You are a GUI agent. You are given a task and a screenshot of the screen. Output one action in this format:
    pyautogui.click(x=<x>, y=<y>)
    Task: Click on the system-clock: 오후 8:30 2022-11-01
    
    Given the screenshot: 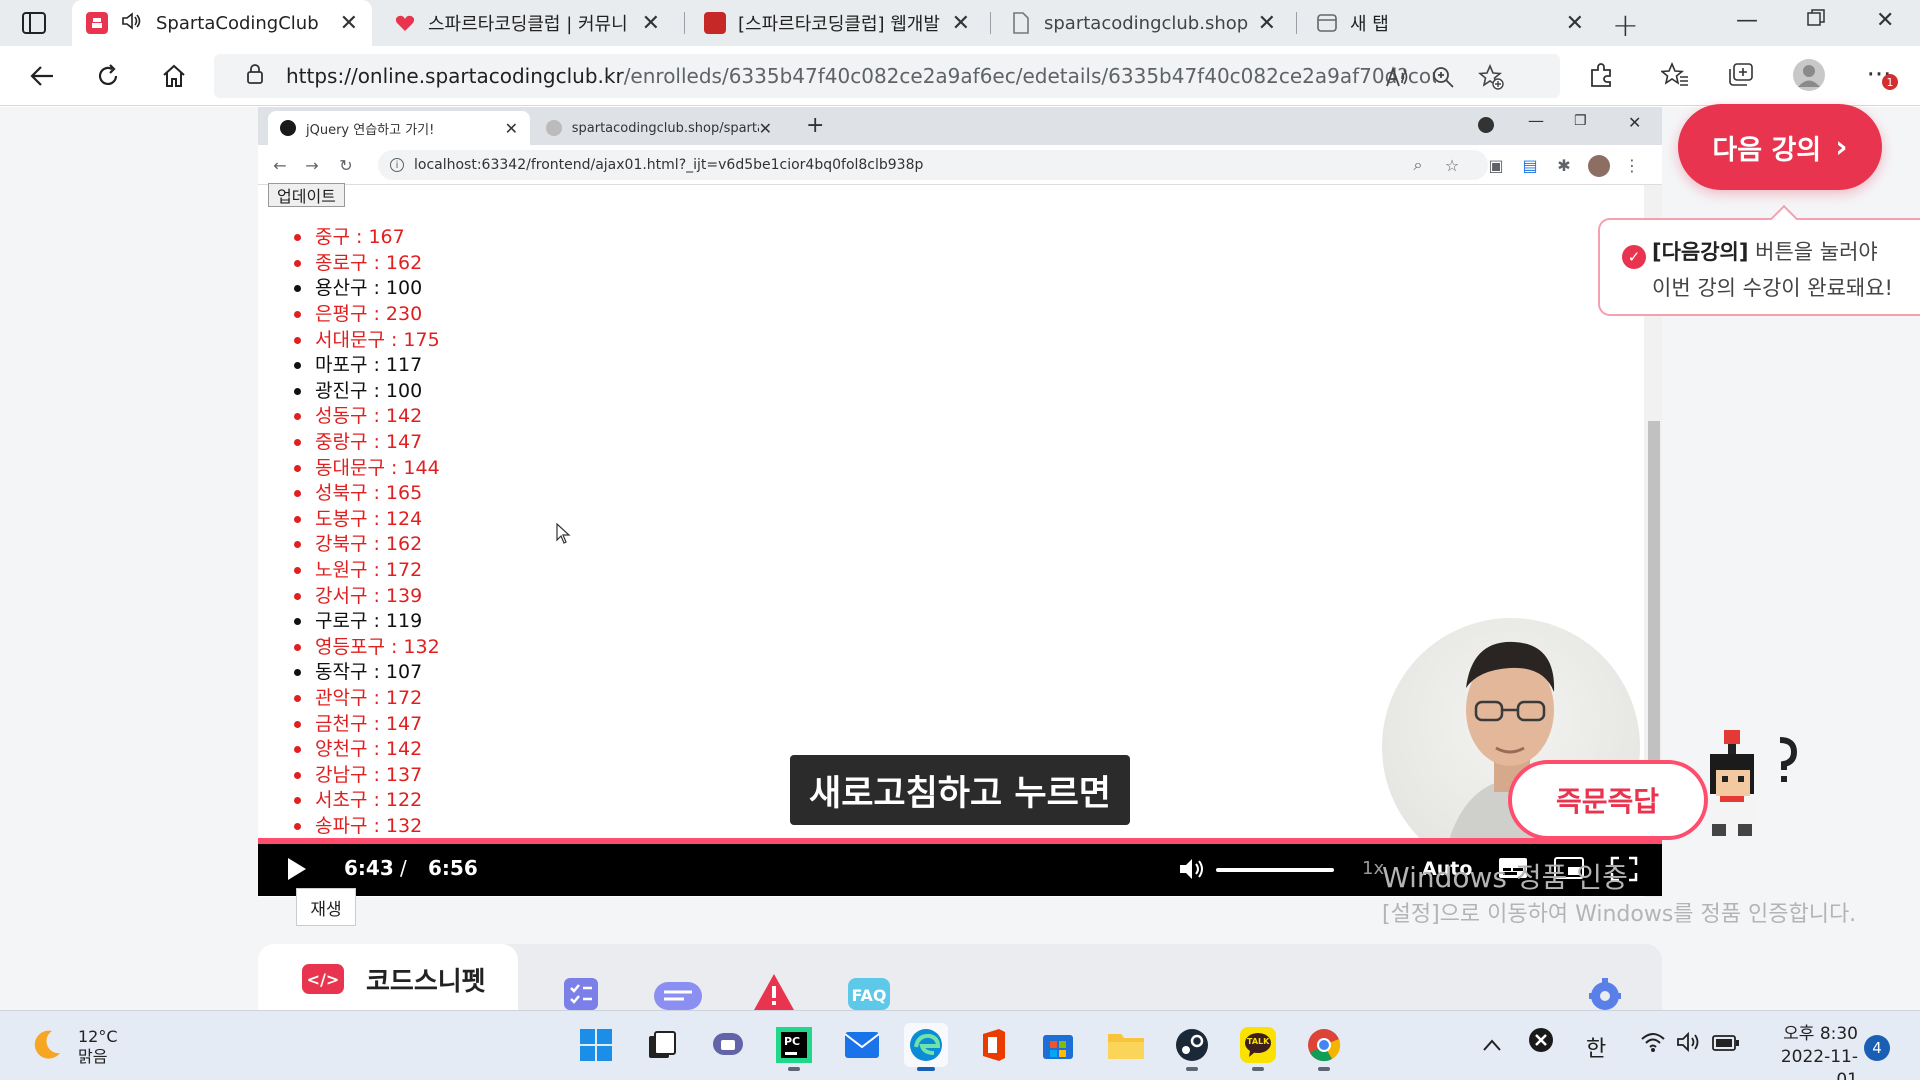 What is the action you would take?
    pyautogui.click(x=1810, y=1051)
    